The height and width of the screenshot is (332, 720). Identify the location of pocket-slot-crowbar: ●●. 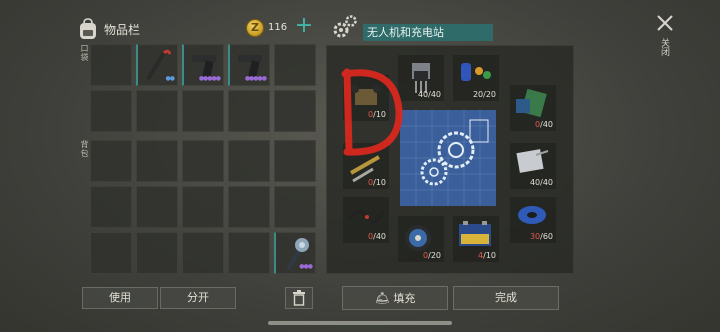
(157, 65).